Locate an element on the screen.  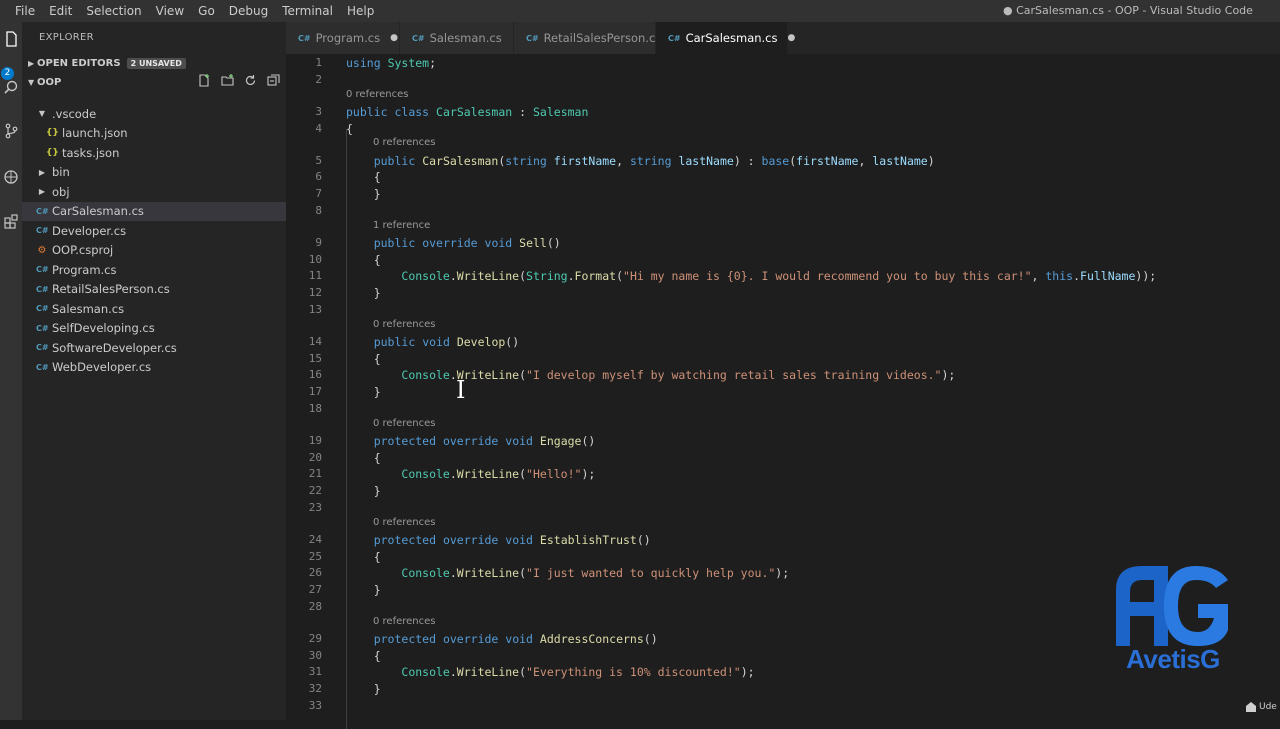
tree-item-label: RetailSalesPerson.cs is located at coordinates (111, 289).